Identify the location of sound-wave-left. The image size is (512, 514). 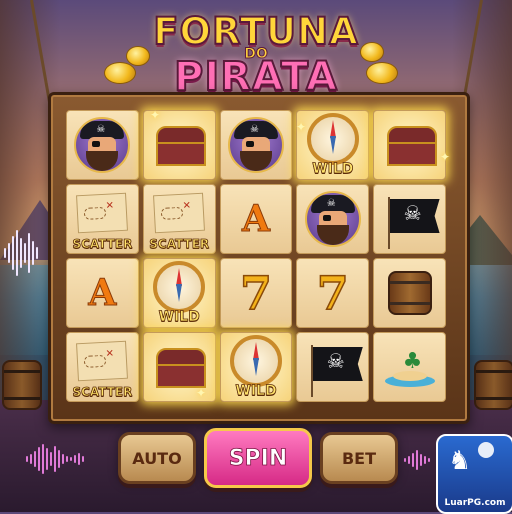
(55, 459).